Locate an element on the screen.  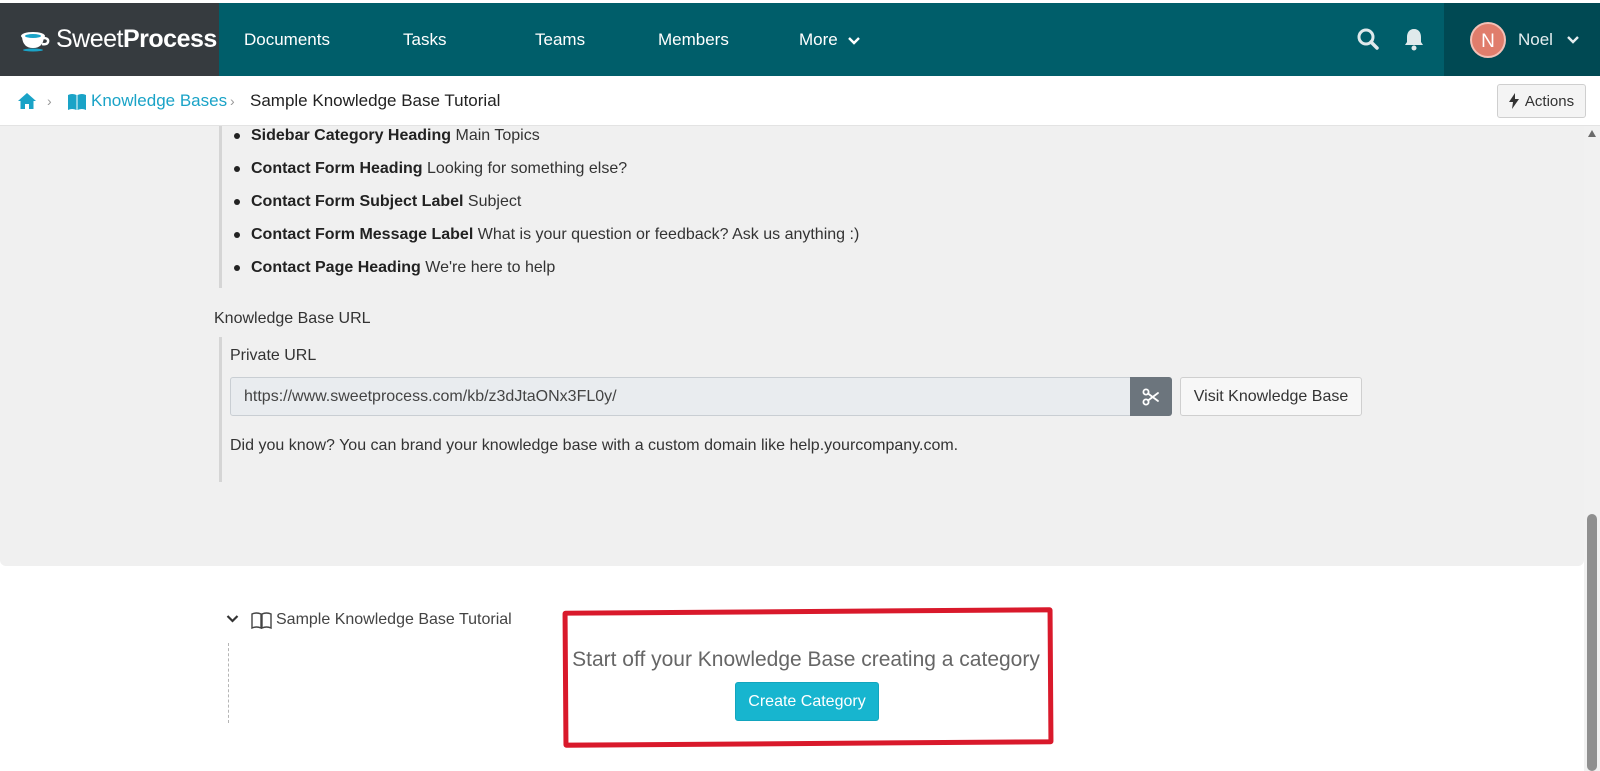
nav-documents: Documents is located at coordinates (287, 39).